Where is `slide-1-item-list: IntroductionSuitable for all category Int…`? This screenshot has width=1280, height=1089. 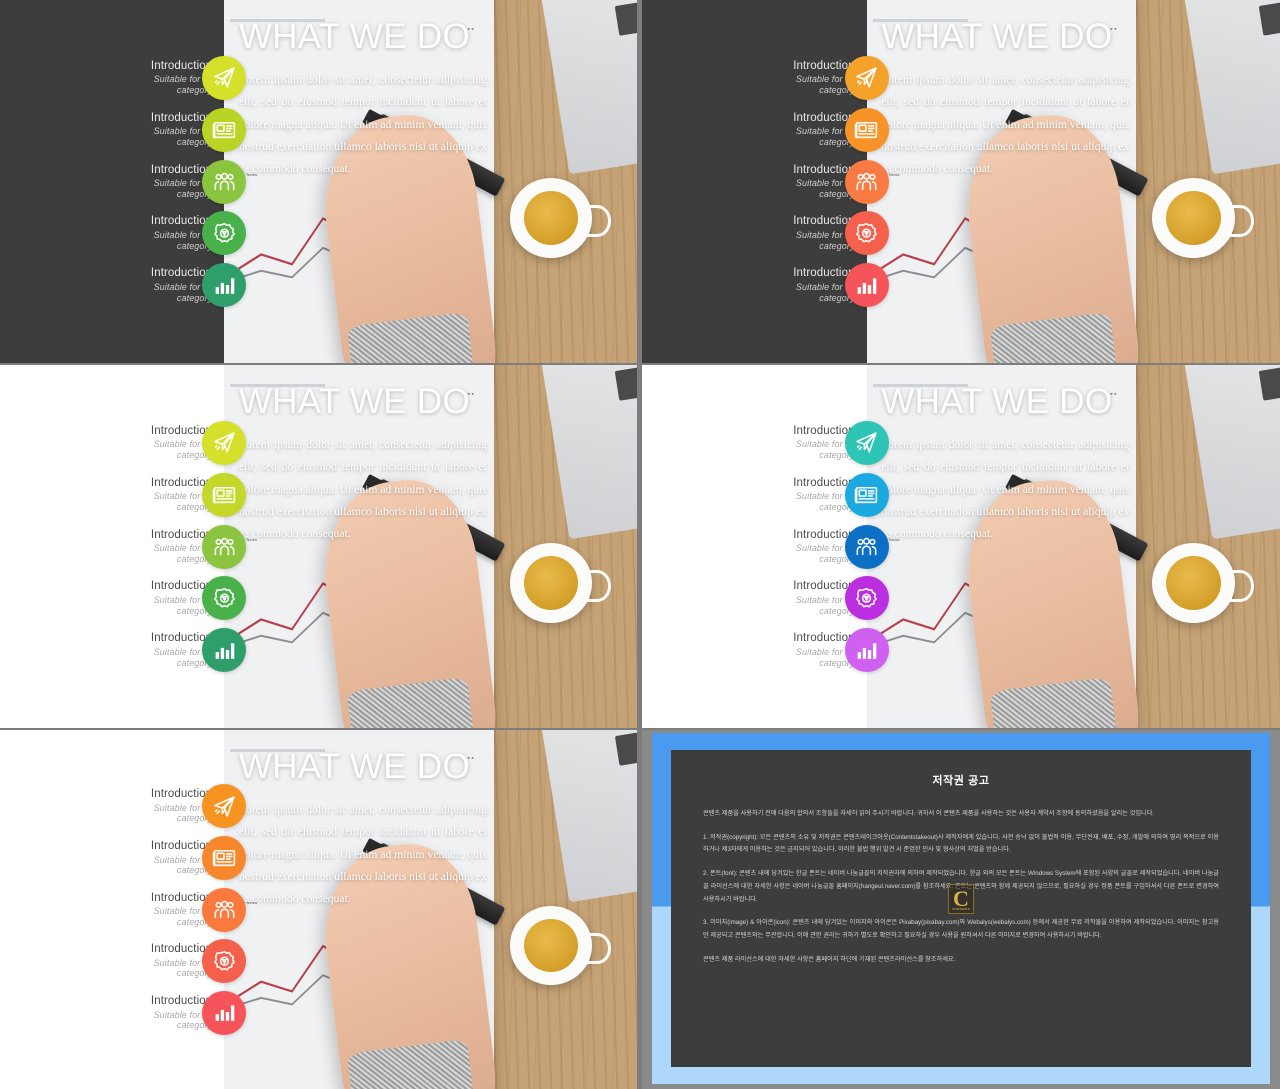 slide-1-item-list: IntroductionSuitable for all category Int… is located at coordinates (123, 181).